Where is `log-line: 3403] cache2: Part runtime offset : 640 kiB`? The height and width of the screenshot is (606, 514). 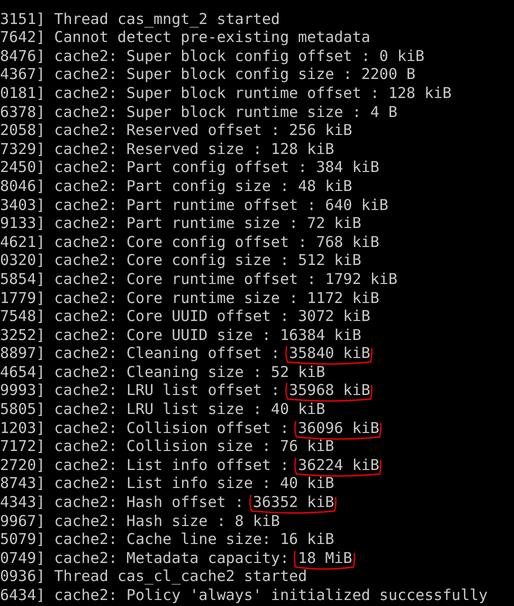
log-line: 3403] cache2: Part runtime offset : 640 kiB is located at coordinates (194, 205).